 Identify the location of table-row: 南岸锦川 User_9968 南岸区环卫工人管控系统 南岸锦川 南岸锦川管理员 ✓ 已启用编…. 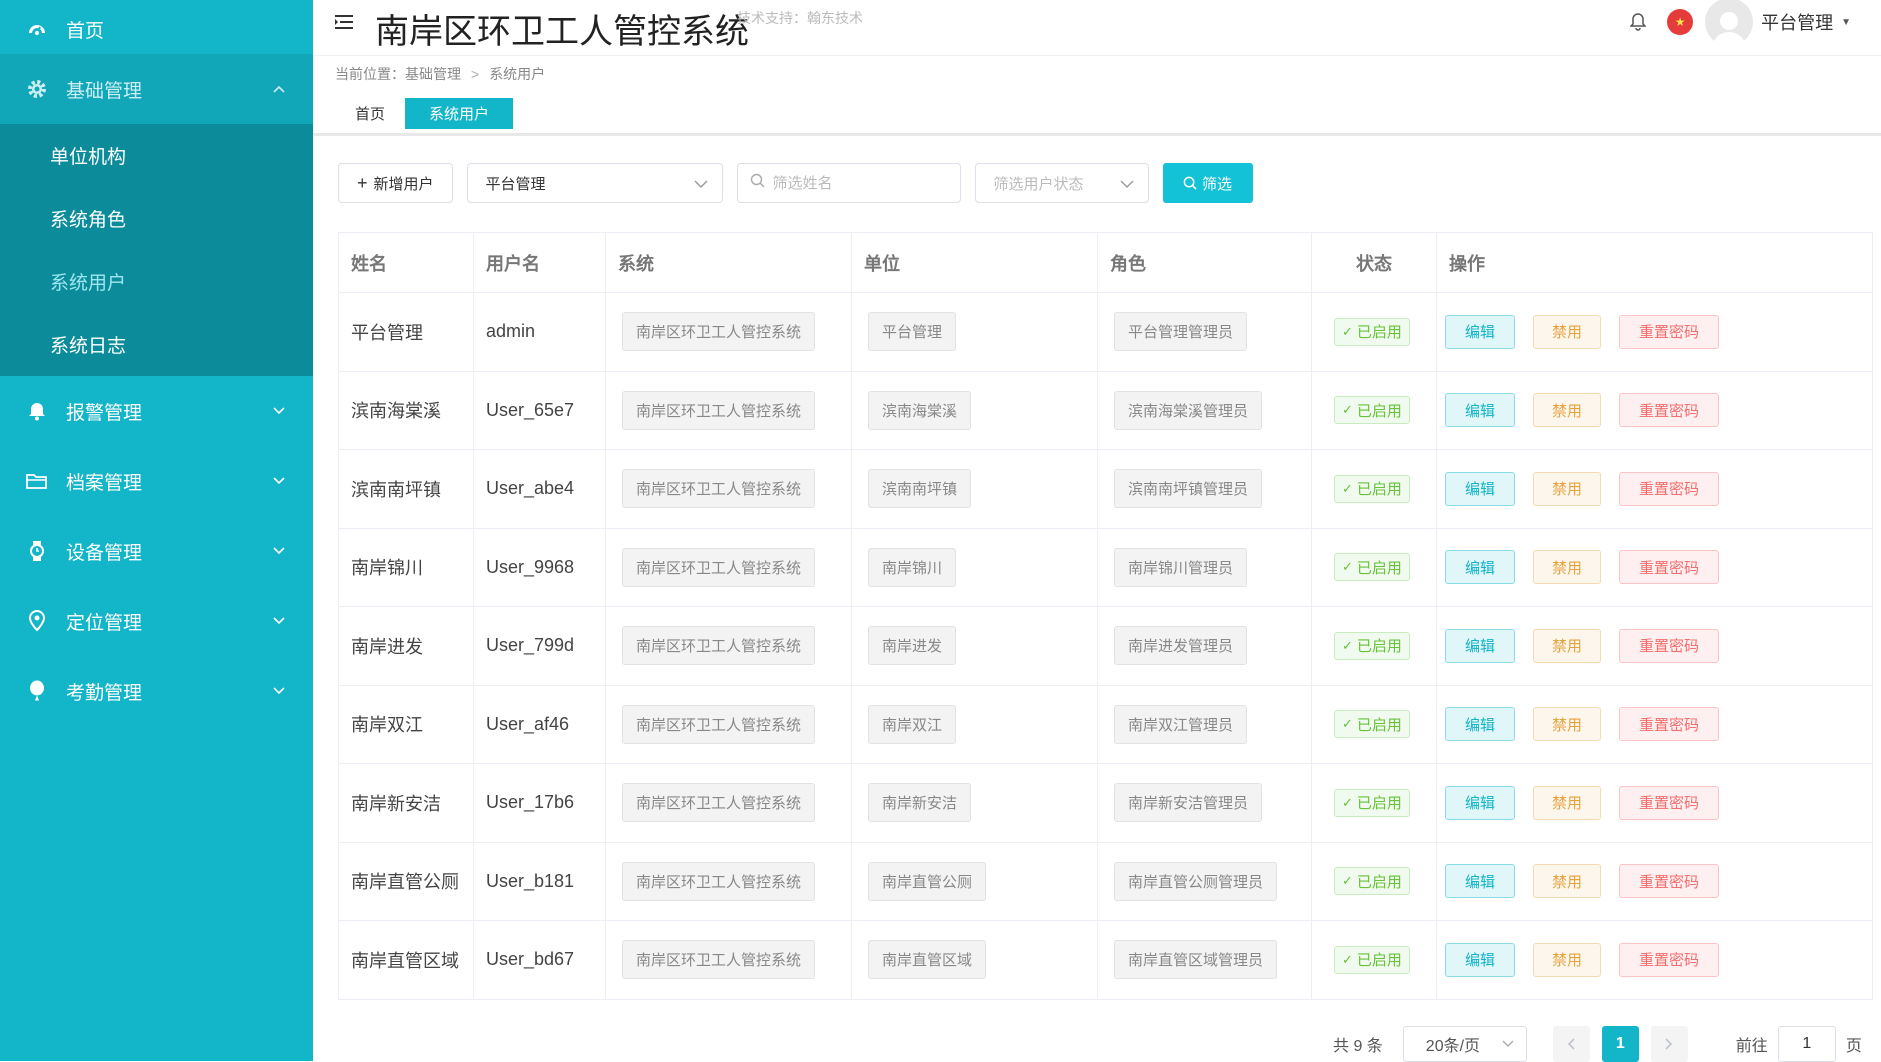
(1105, 567).